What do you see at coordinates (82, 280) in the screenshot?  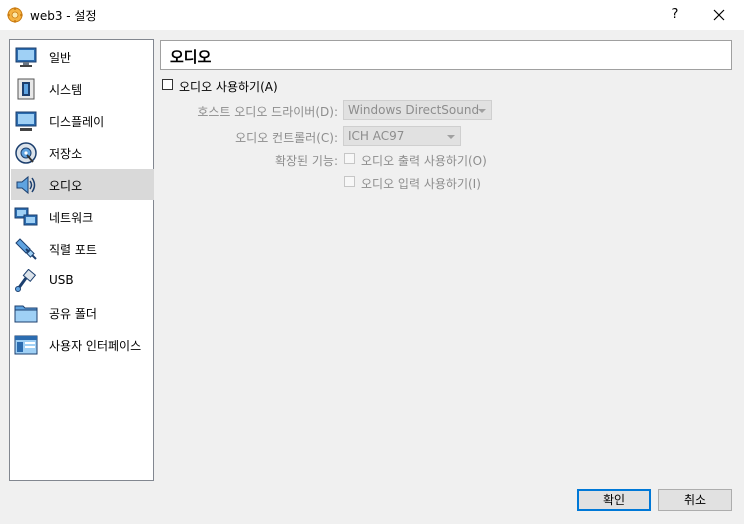 I see `sidebar-item-usb: USB` at bounding box center [82, 280].